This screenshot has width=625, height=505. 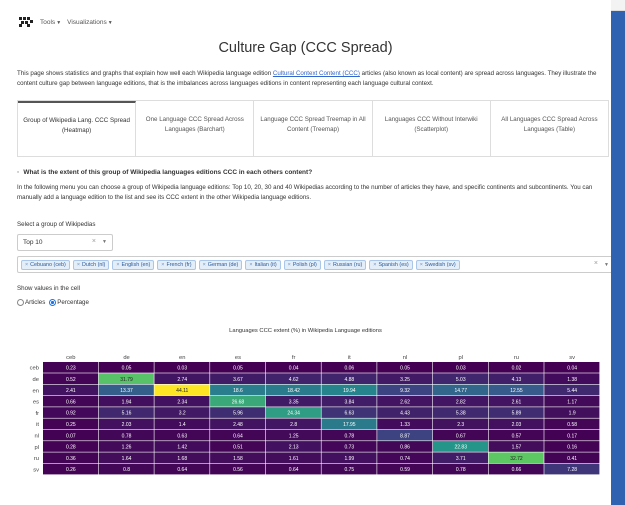 I want to click on heatmap-cell-label: 3.84, so click(x=349, y=402).